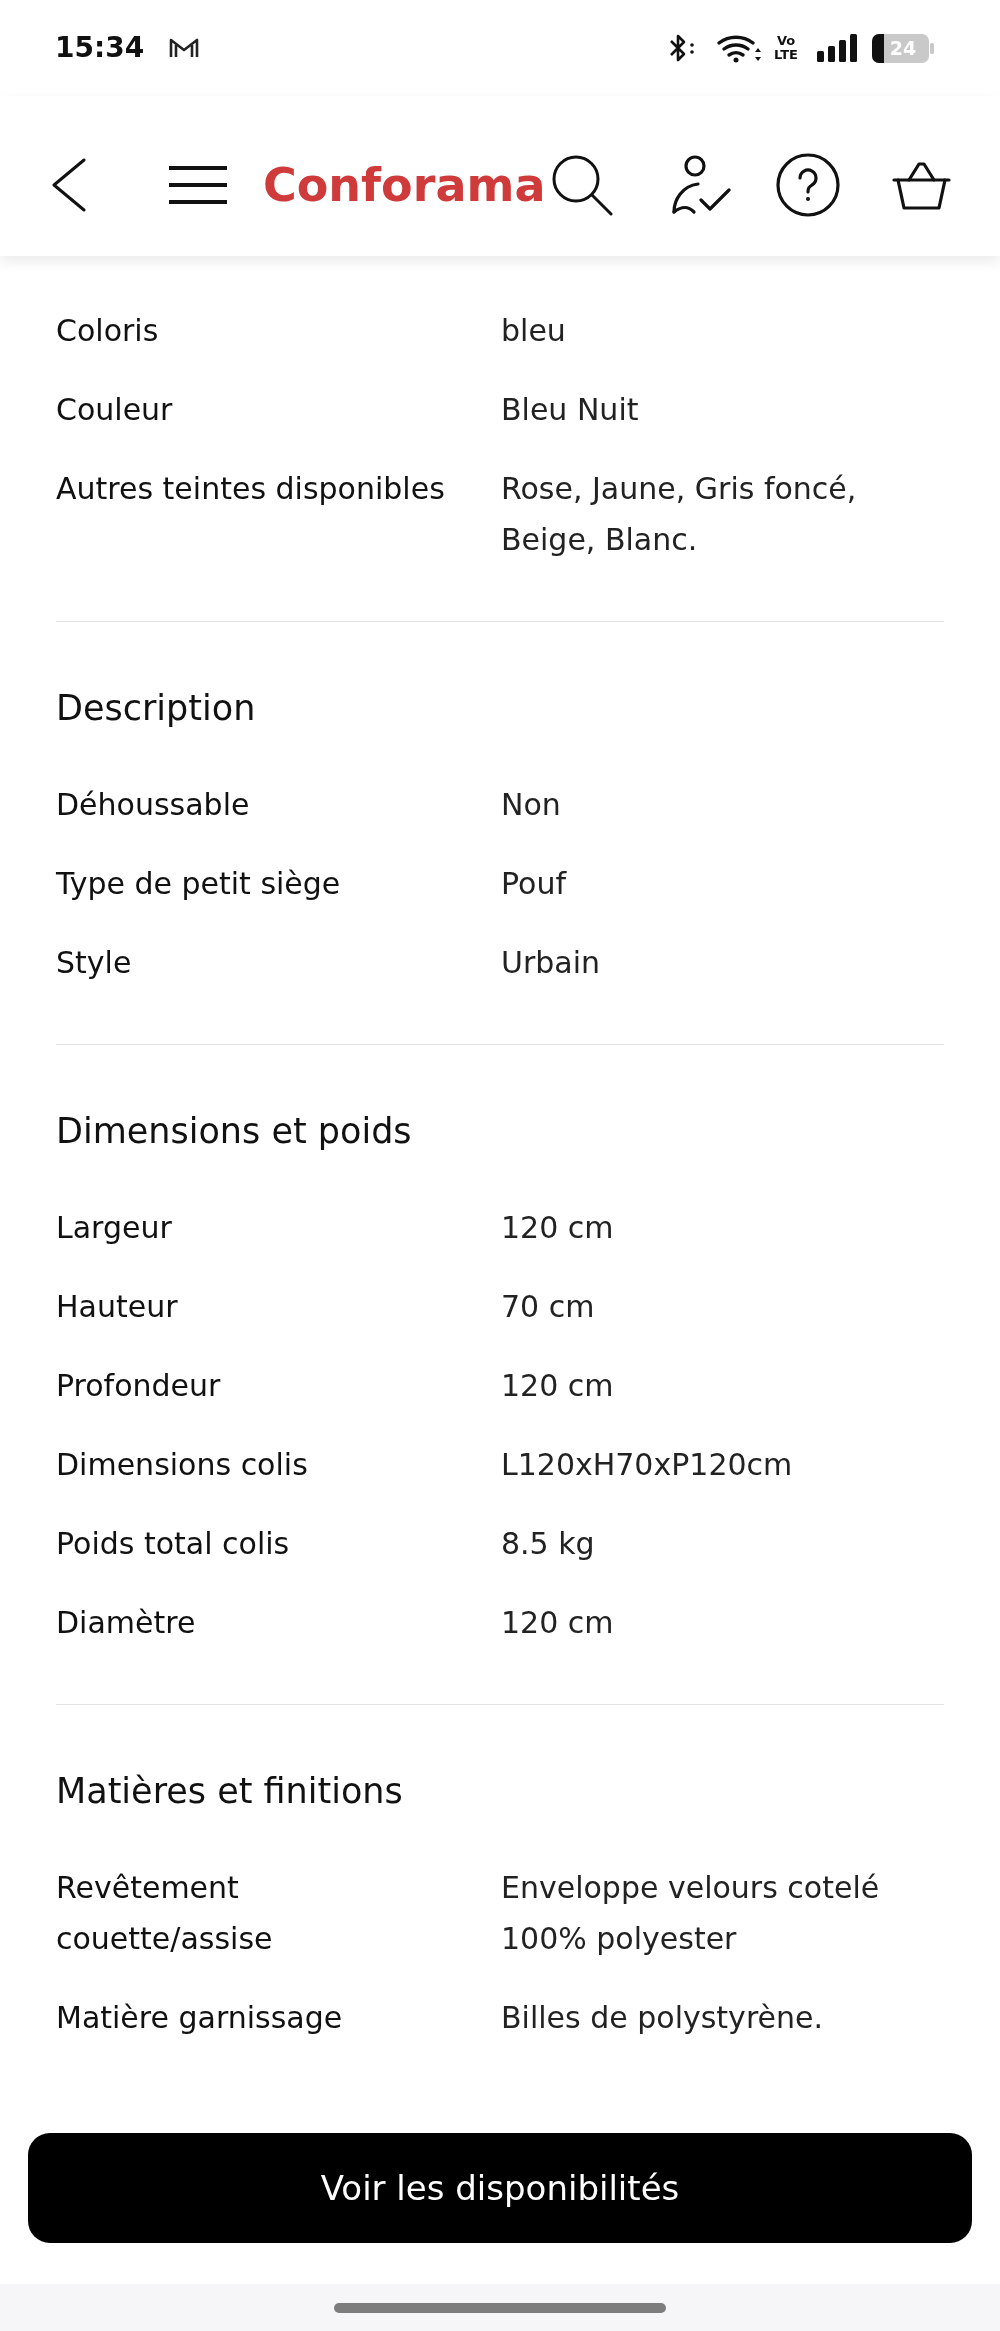  Describe the element at coordinates (117, 1307) in the screenshot. I see `spec-label: Hauteur` at that location.